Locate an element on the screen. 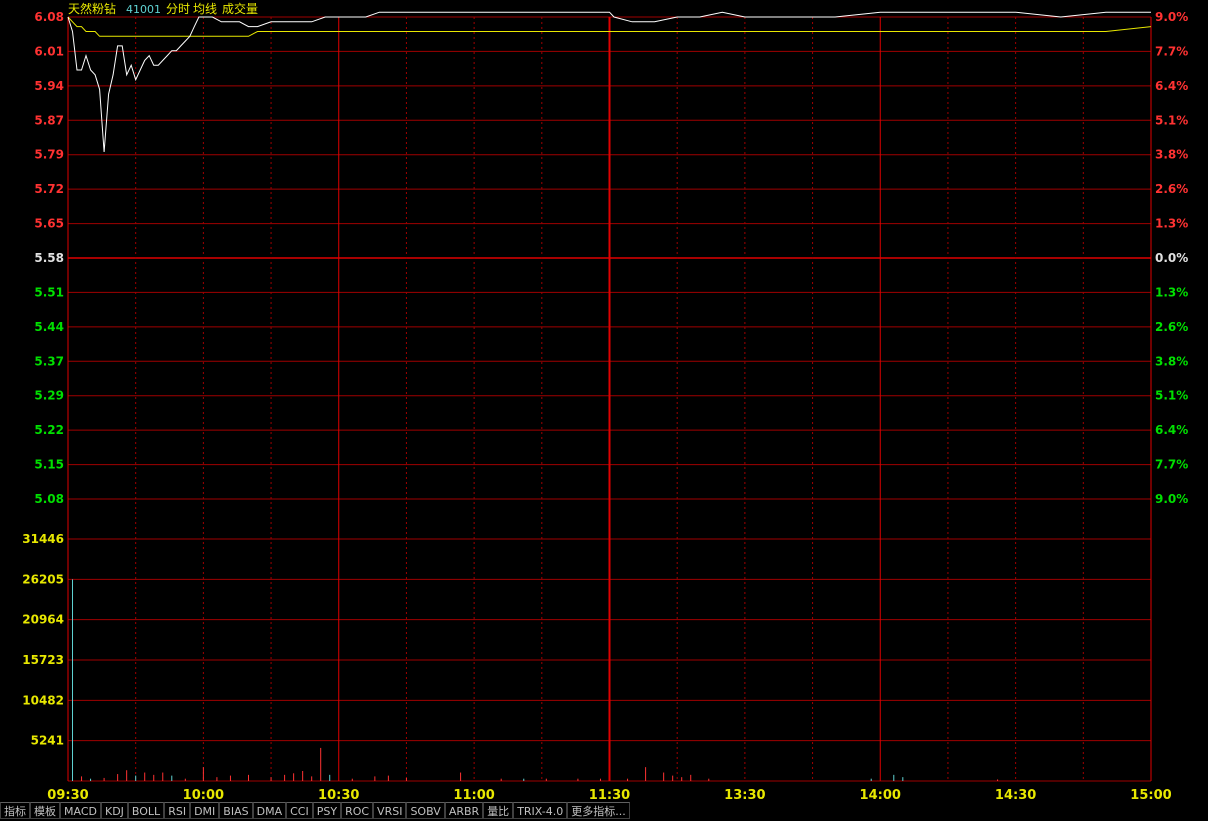 This screenshot has height=821, width=1208. time-tick-label: 14:00 is located at coordinates (880, 795).